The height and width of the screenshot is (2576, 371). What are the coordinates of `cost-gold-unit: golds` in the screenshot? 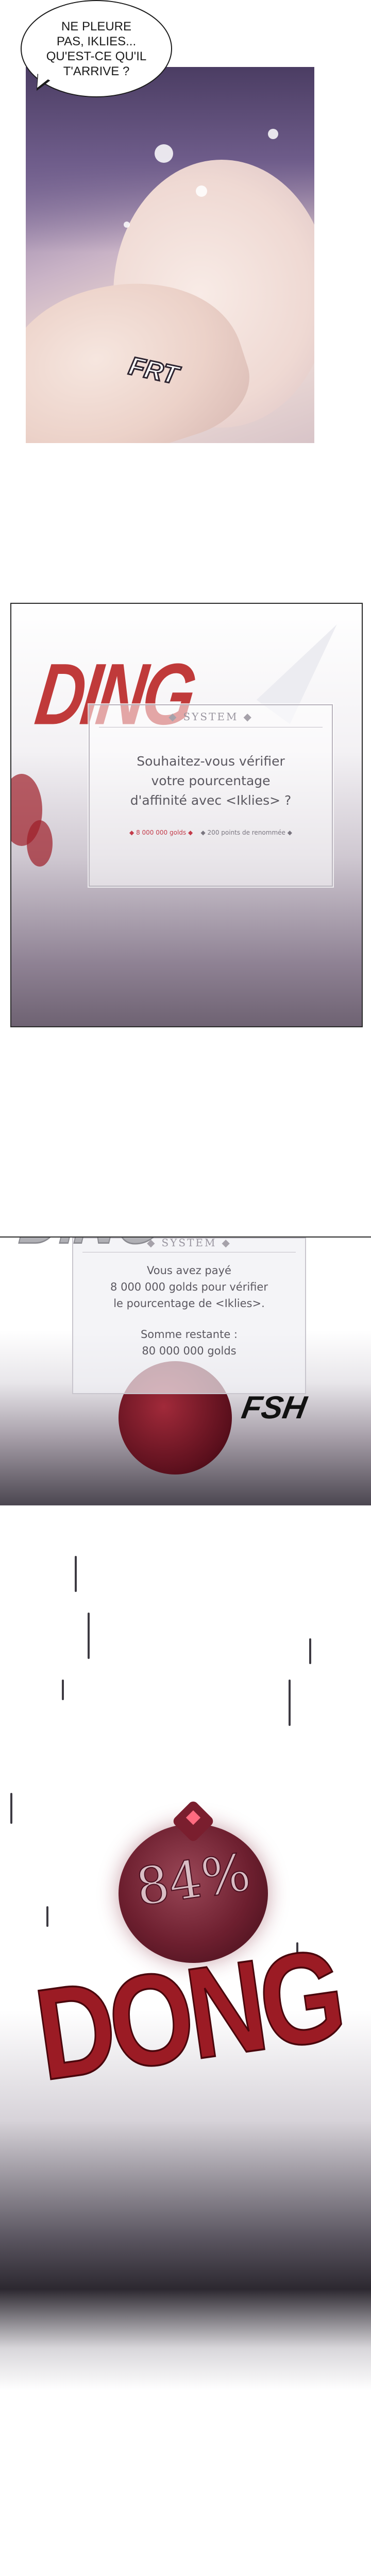 It's located at (178, 832).